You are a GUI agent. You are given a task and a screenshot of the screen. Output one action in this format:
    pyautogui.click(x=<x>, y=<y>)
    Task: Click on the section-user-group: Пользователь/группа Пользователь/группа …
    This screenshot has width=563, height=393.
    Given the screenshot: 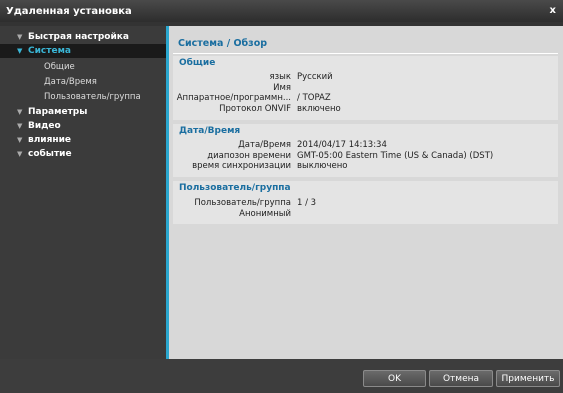 What is the action you would take?
    pyautogui.click(x=365, y=202)
    